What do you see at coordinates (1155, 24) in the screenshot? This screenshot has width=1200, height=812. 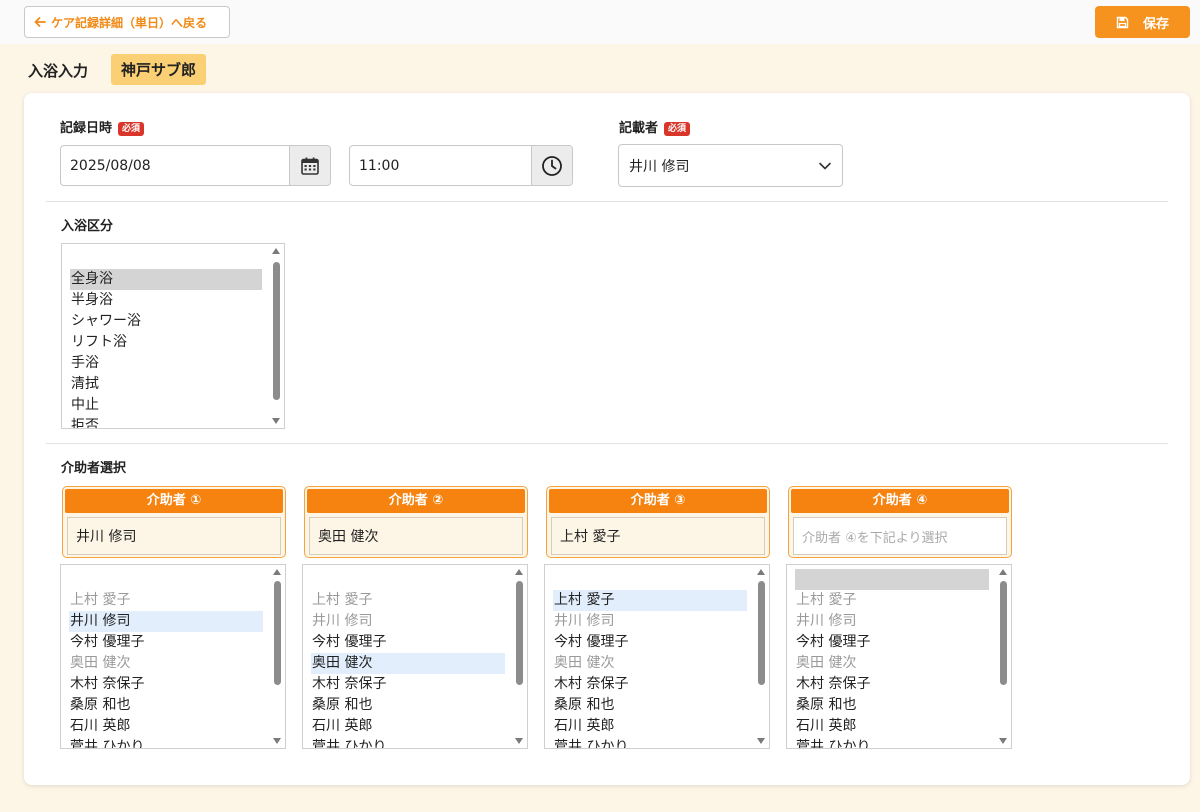 I see `save-button-label: 保存` at bounding box center [1155, 24].